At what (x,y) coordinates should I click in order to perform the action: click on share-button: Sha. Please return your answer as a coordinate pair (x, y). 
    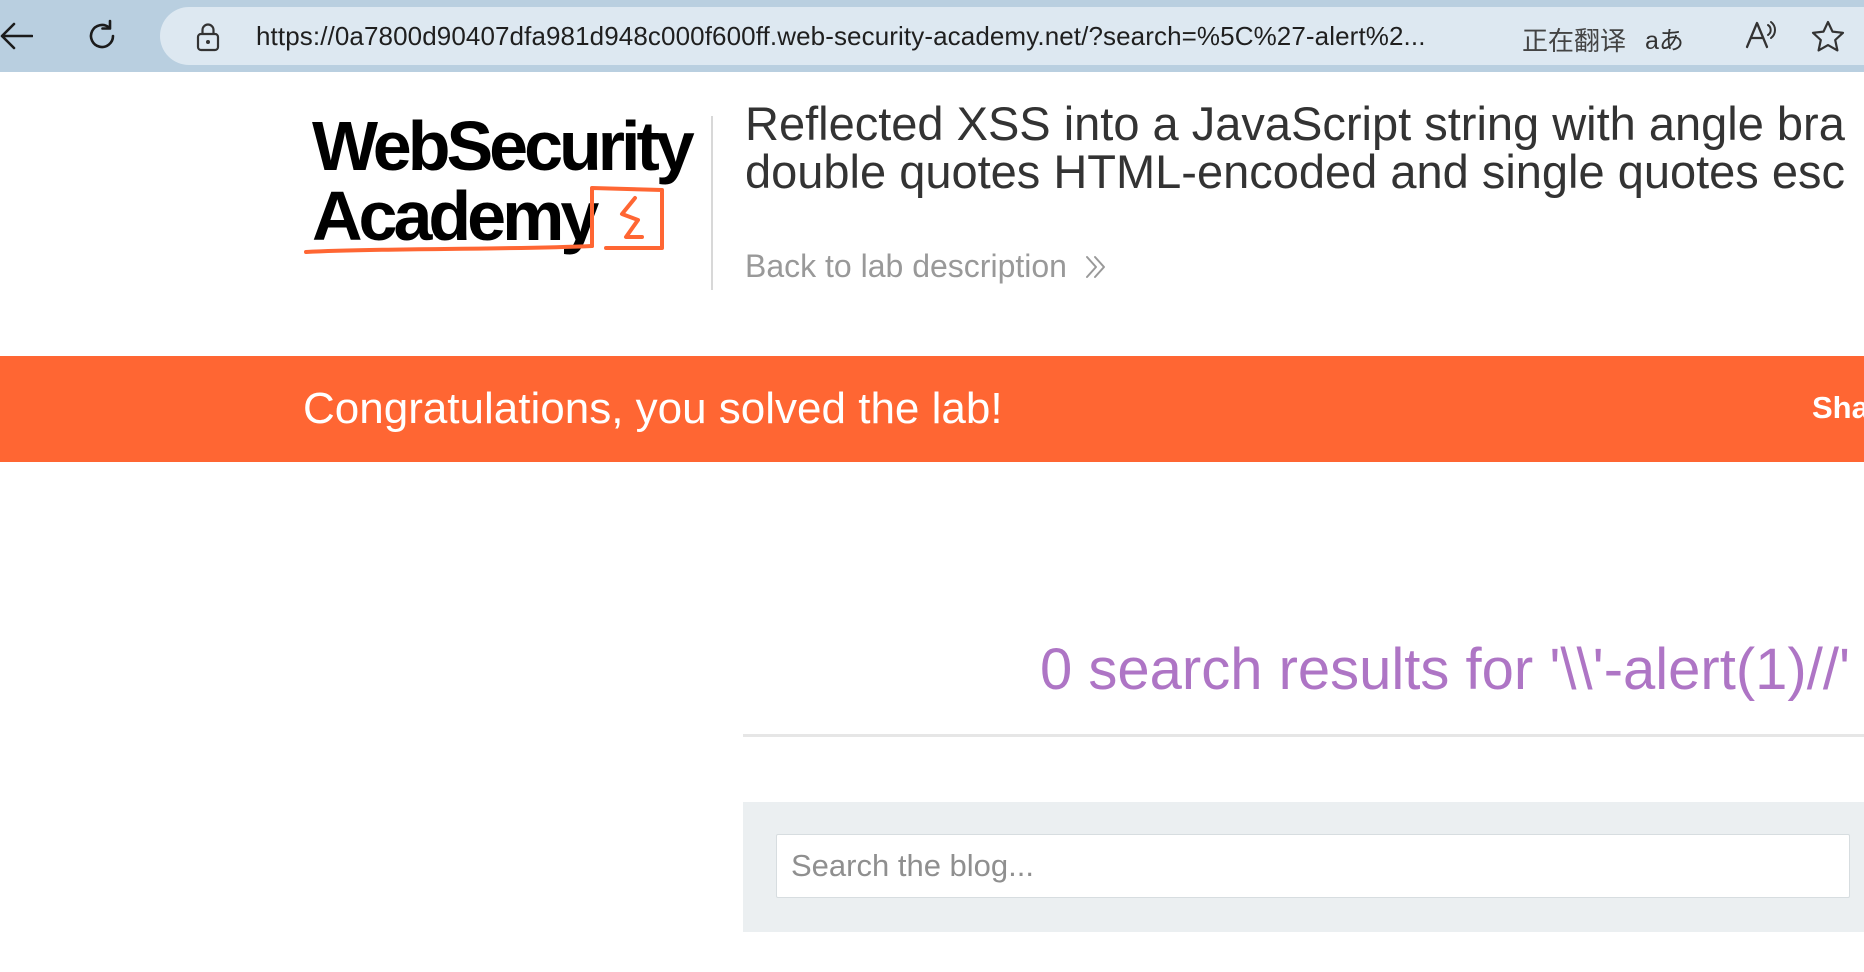
    Looking at the image, I should click on (1838, 408).